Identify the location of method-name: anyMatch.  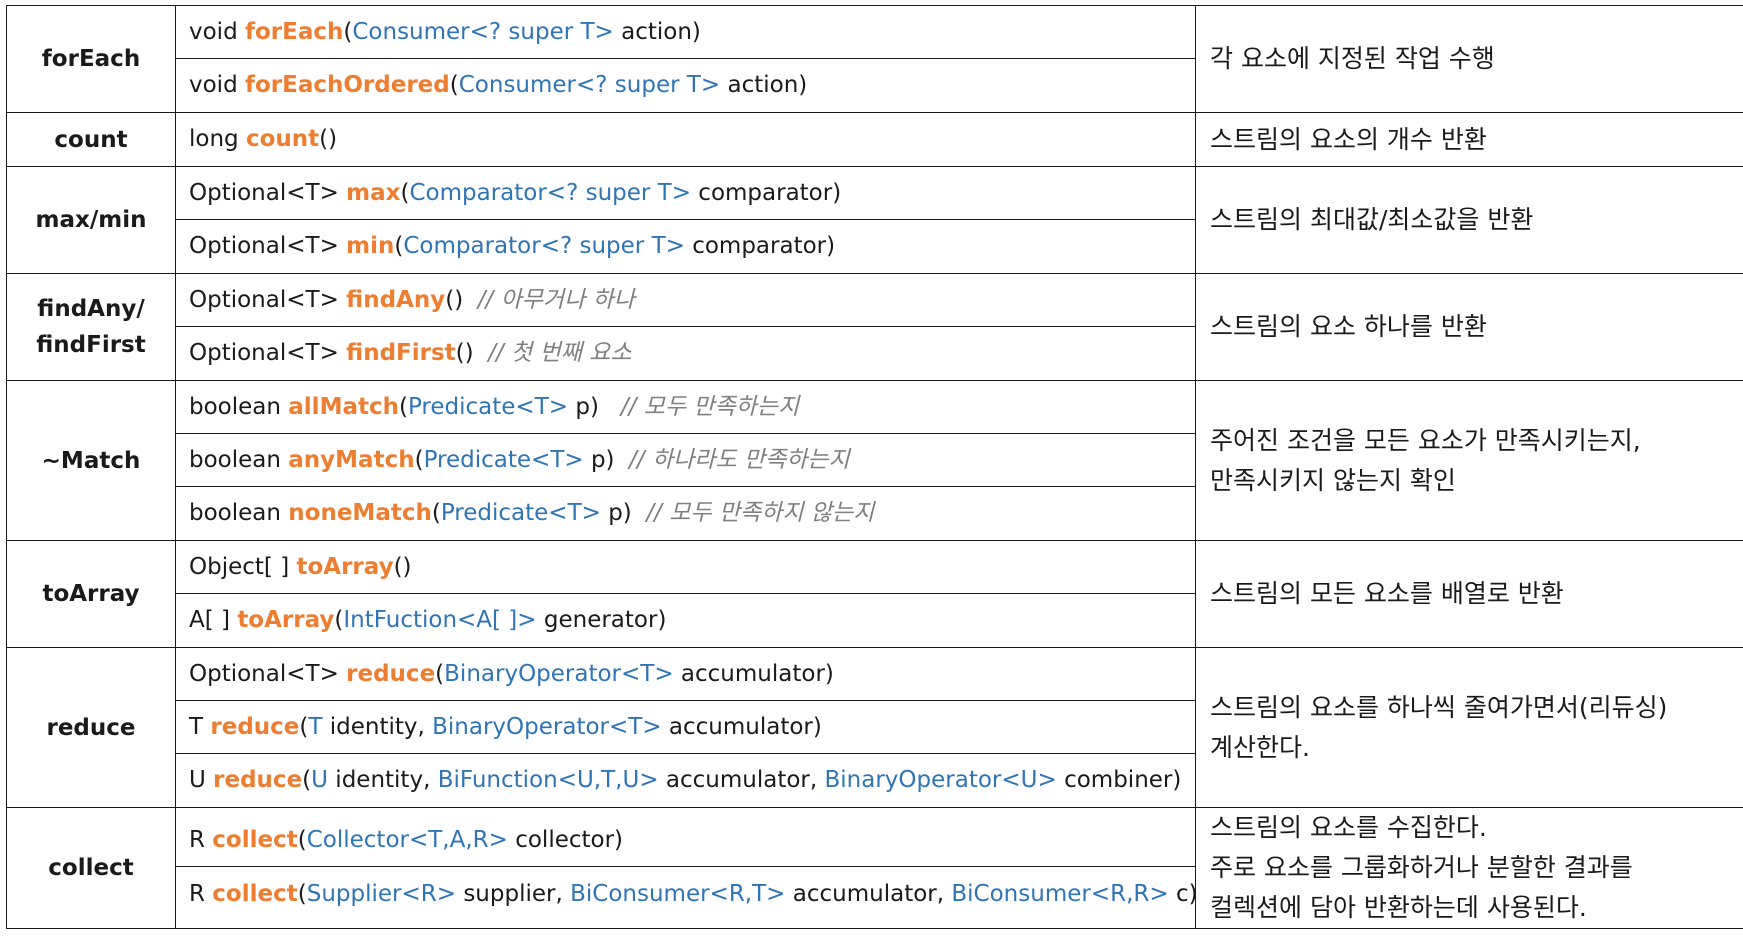
(351, 460).